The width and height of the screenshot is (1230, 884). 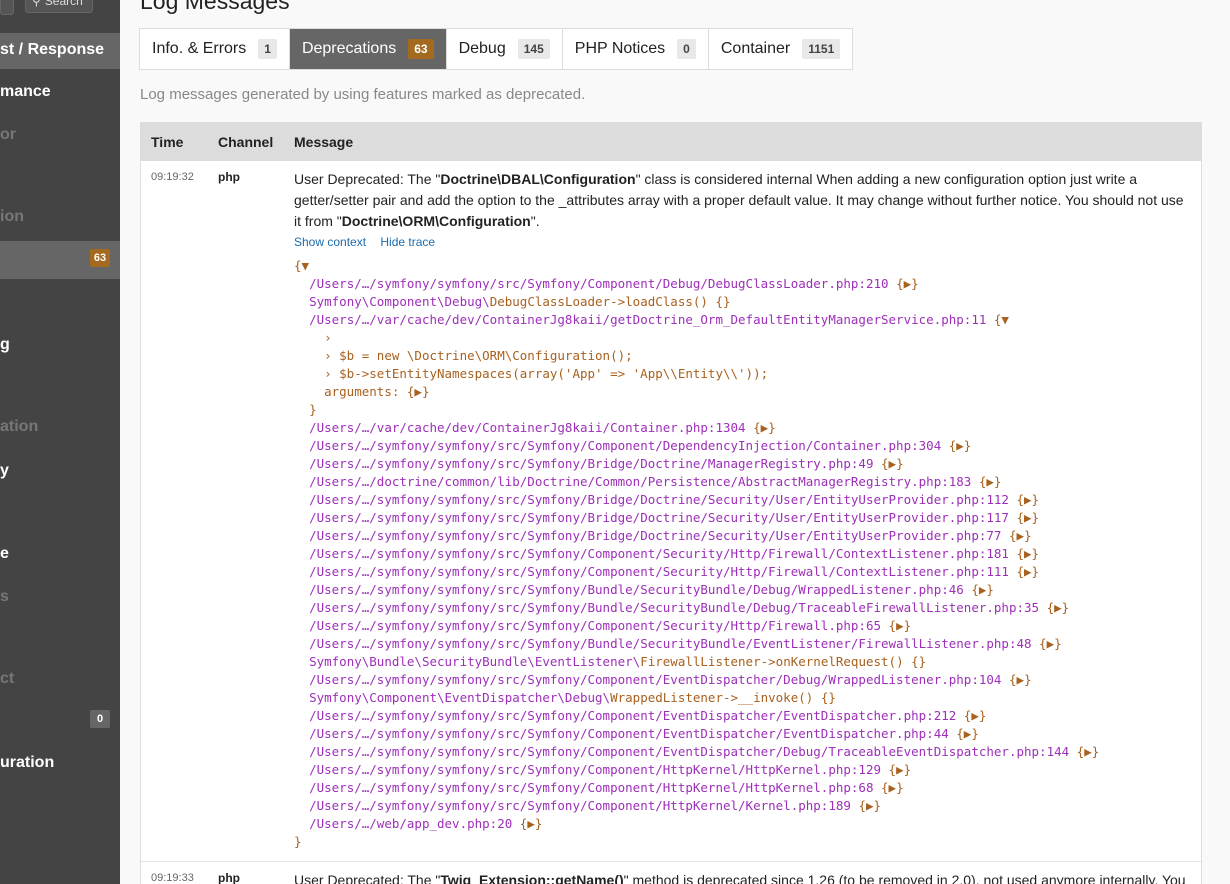 What do you see at coordinates (671, 142) in the screenshot?
I see `log-table-header: Time Channel Message` at bounding box center [671, 142].